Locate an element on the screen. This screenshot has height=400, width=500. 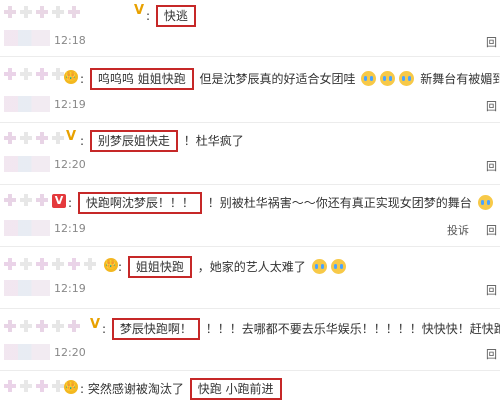
timestamp: 12:18 is located at coordinates (70, 40).